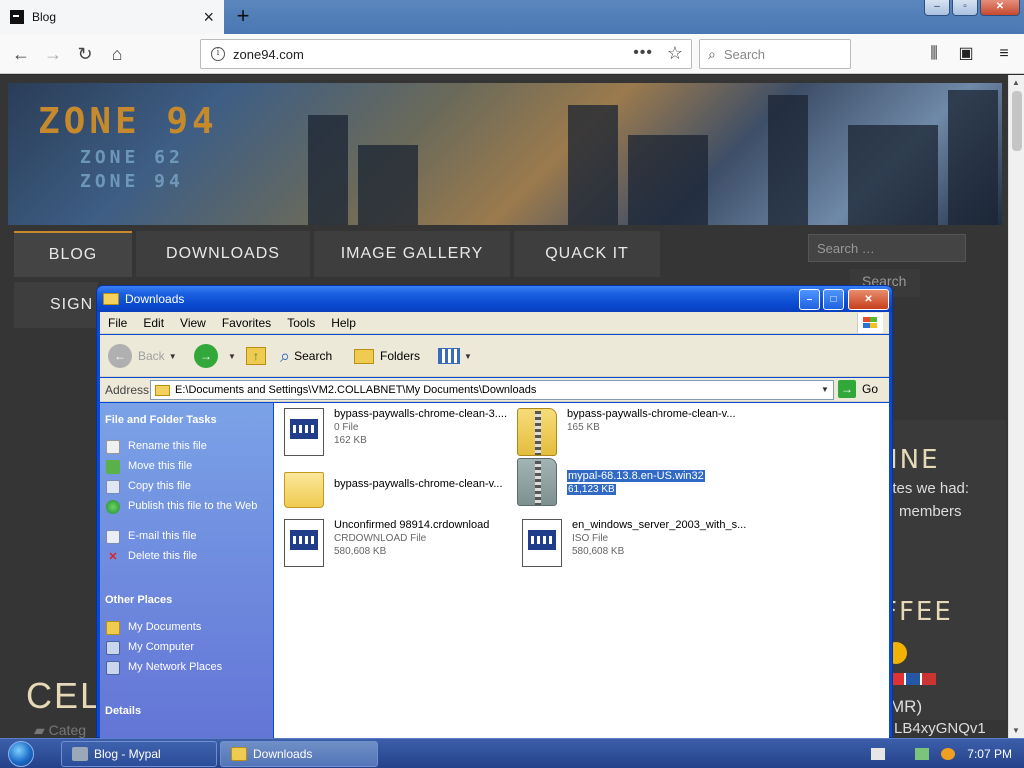  What do you see at coordinates (1016, 406) in the screenshot?
I see `page-scrollbar: ▲ ▼` at bounding box center [1016, 406].